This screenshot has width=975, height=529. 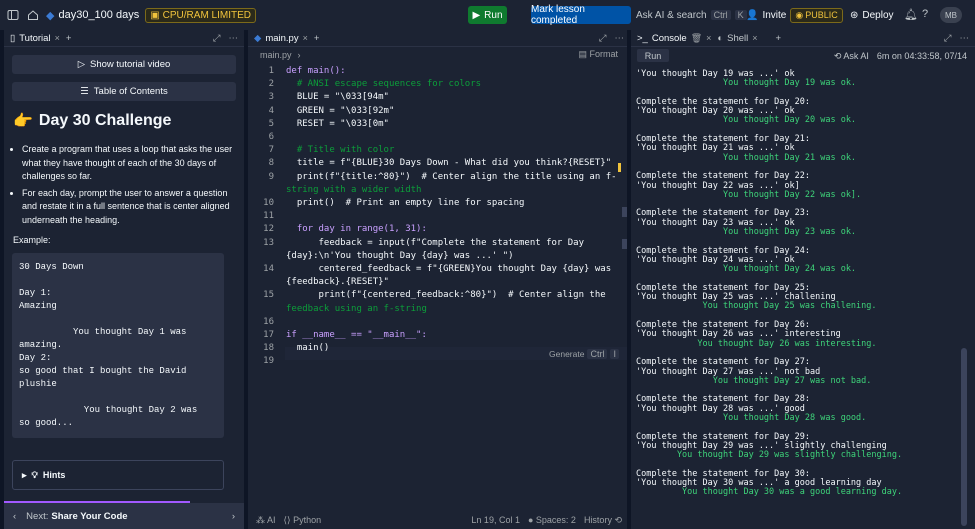 I want to click on code-line: 1 def main():, so click(x=297, y=71).